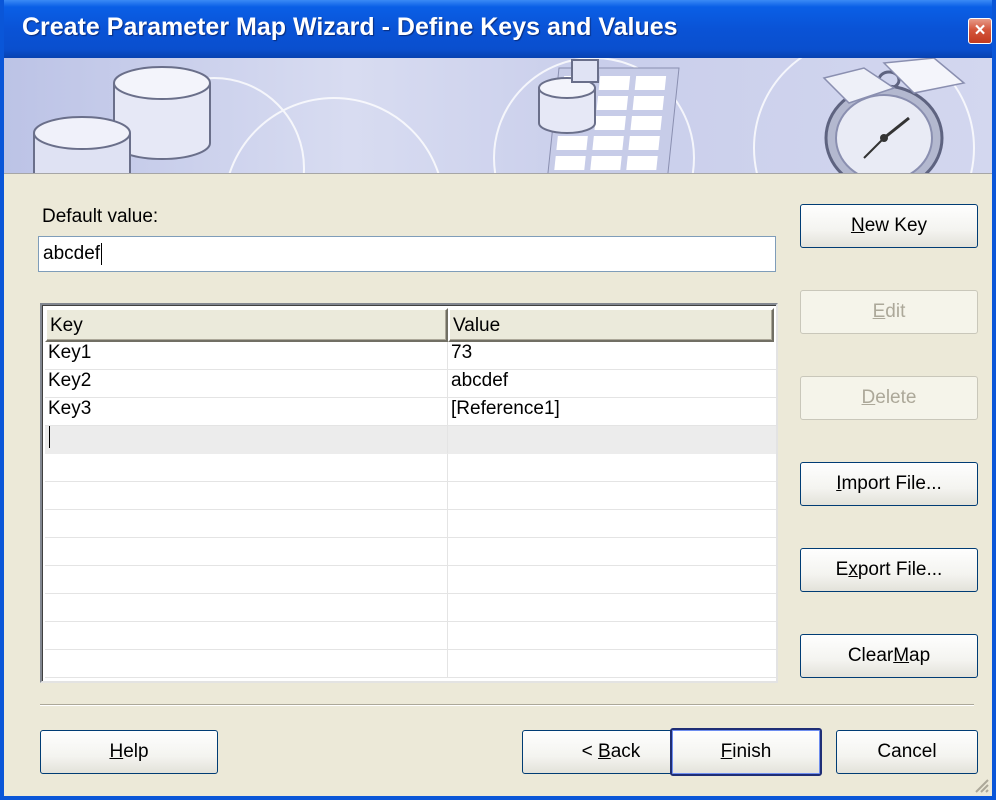 The image size is (996, 800). I want to click on table-row: Key3 [Reference1], so click(410, 412).